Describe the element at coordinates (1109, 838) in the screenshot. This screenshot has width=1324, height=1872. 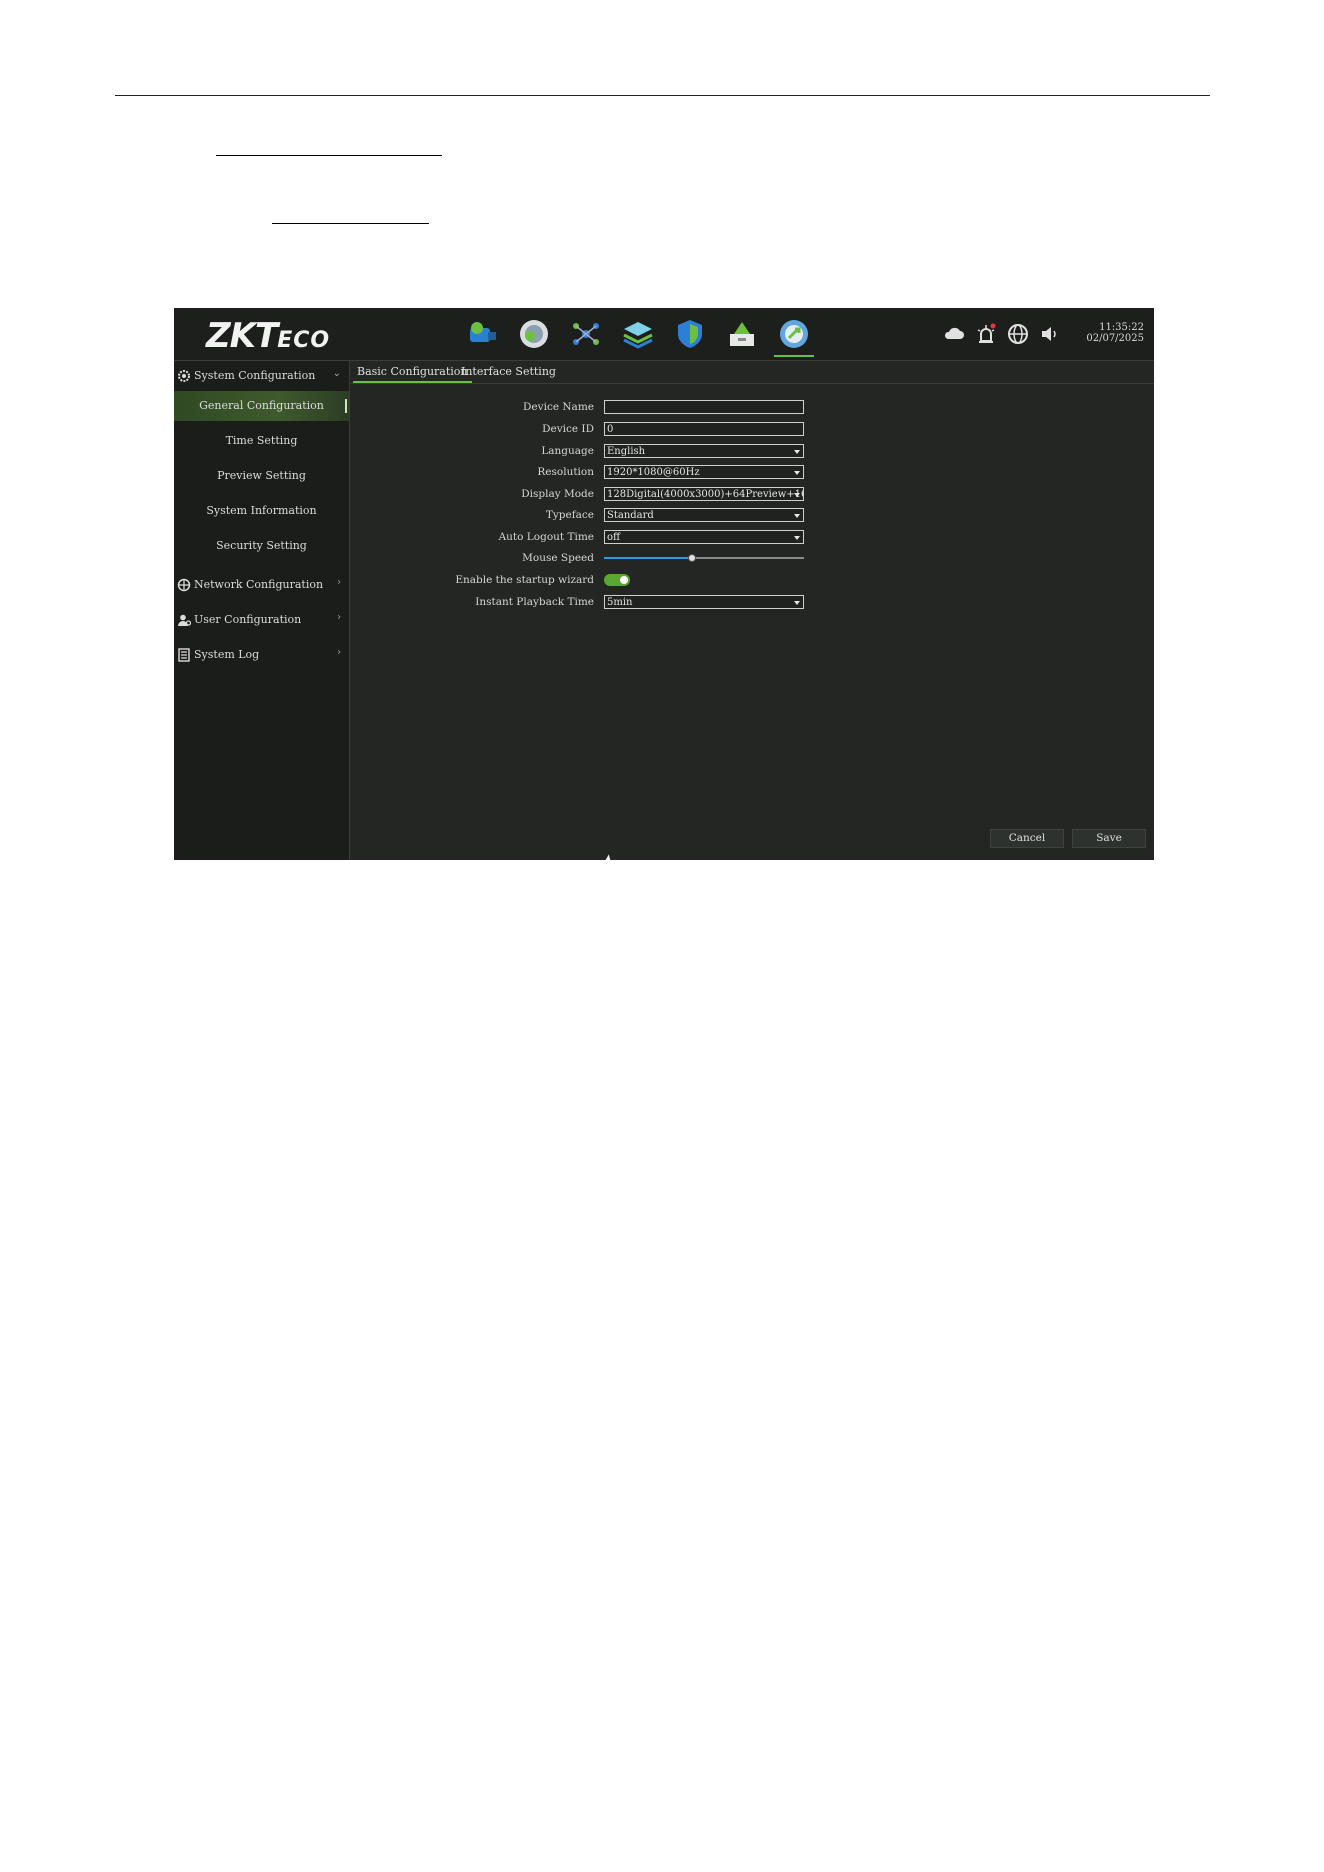
I see `save-button: Save` at that location.